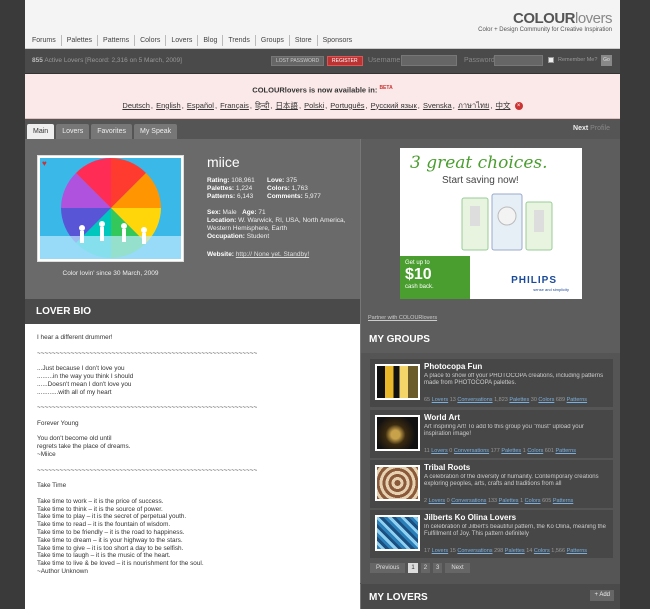  What do you see at coordinates (425, 568) in the screenshot?
I see `pager-page-2: 2` at bounding box center [425, 568].